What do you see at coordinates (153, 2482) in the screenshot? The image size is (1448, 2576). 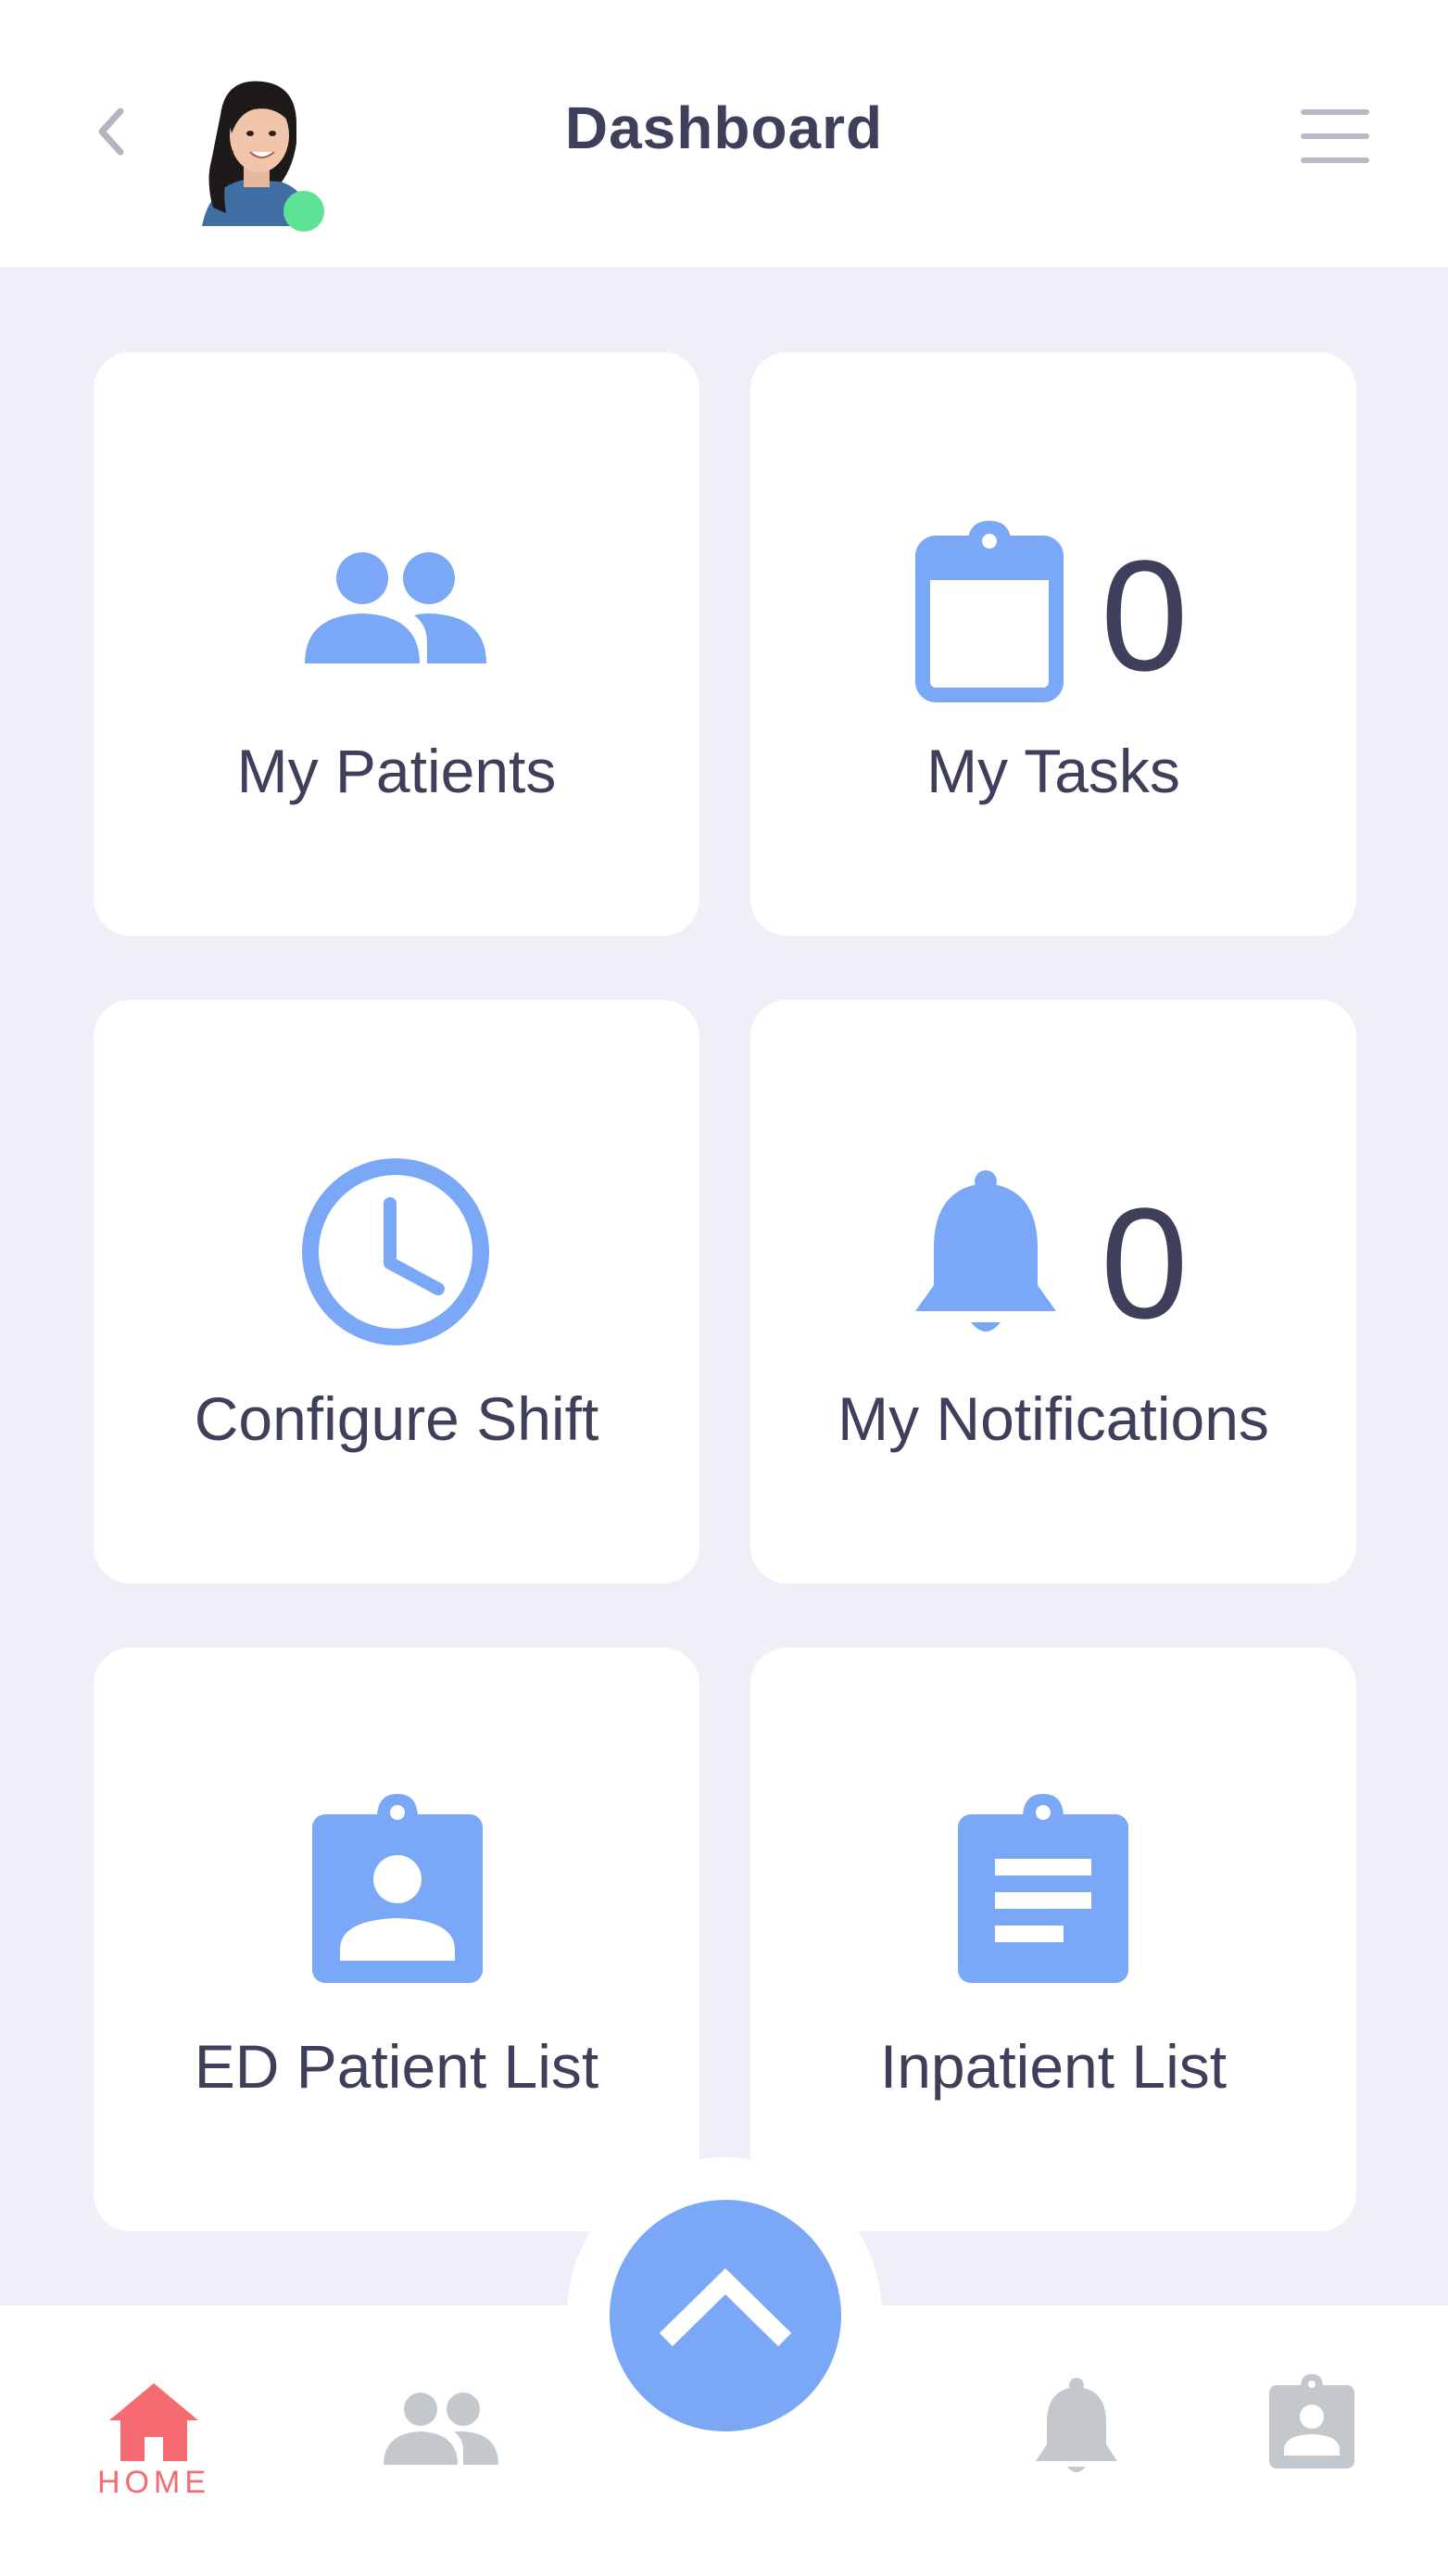 I see `nav-home-label: HOME` at bounding box center [153, 2482].